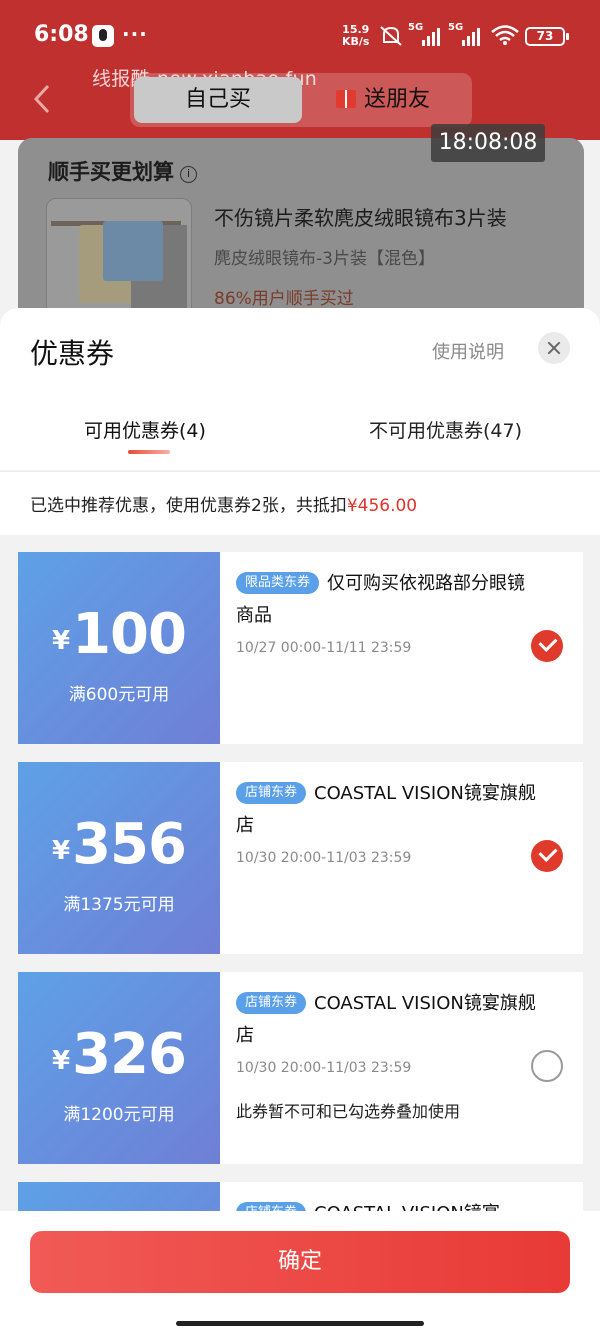 This screenshot has width=600, height=1335. What do you see at coordinates (119, 905) in the screenshot?
I see `coupon-threshold: 满1375元可用` at bounding box center [119, 905].